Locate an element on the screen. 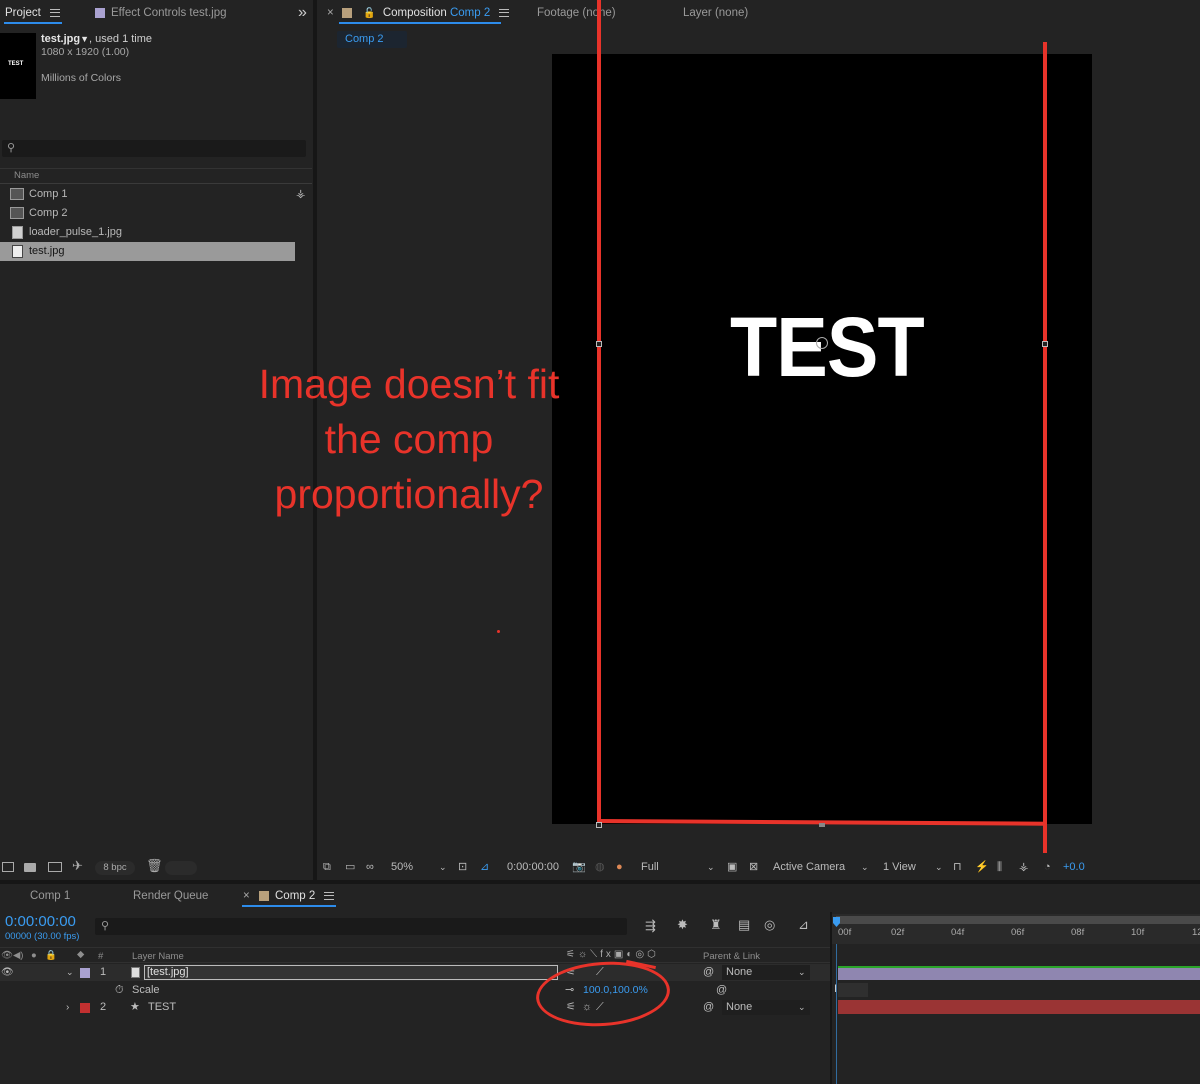 The width and height of the screenshot is (1200, 1084). tab-layer: Layer (none) is located at coordinates (715, 13).